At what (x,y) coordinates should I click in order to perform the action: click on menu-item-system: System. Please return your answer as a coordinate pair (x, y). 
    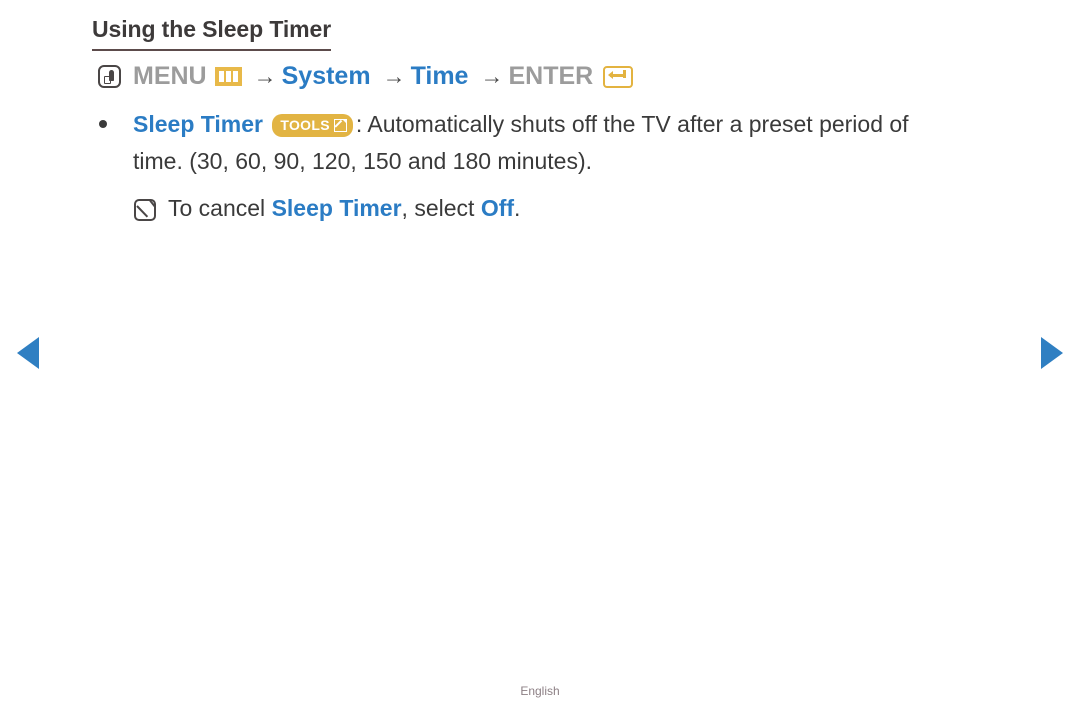
    Looking at the image, I should click on (326, 76).